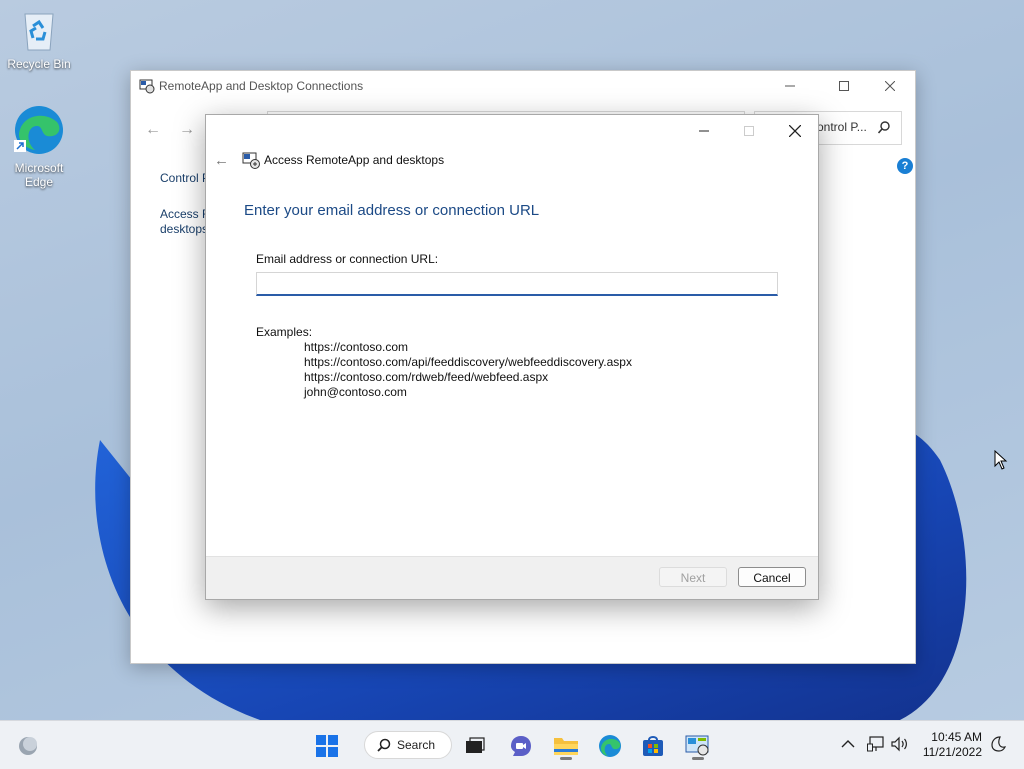 The width and height of the screenshot is (1024, 769). Describe the element at coordinates (772, 577) in the screenshot. I see `cancel-button: Cancel` at that location.